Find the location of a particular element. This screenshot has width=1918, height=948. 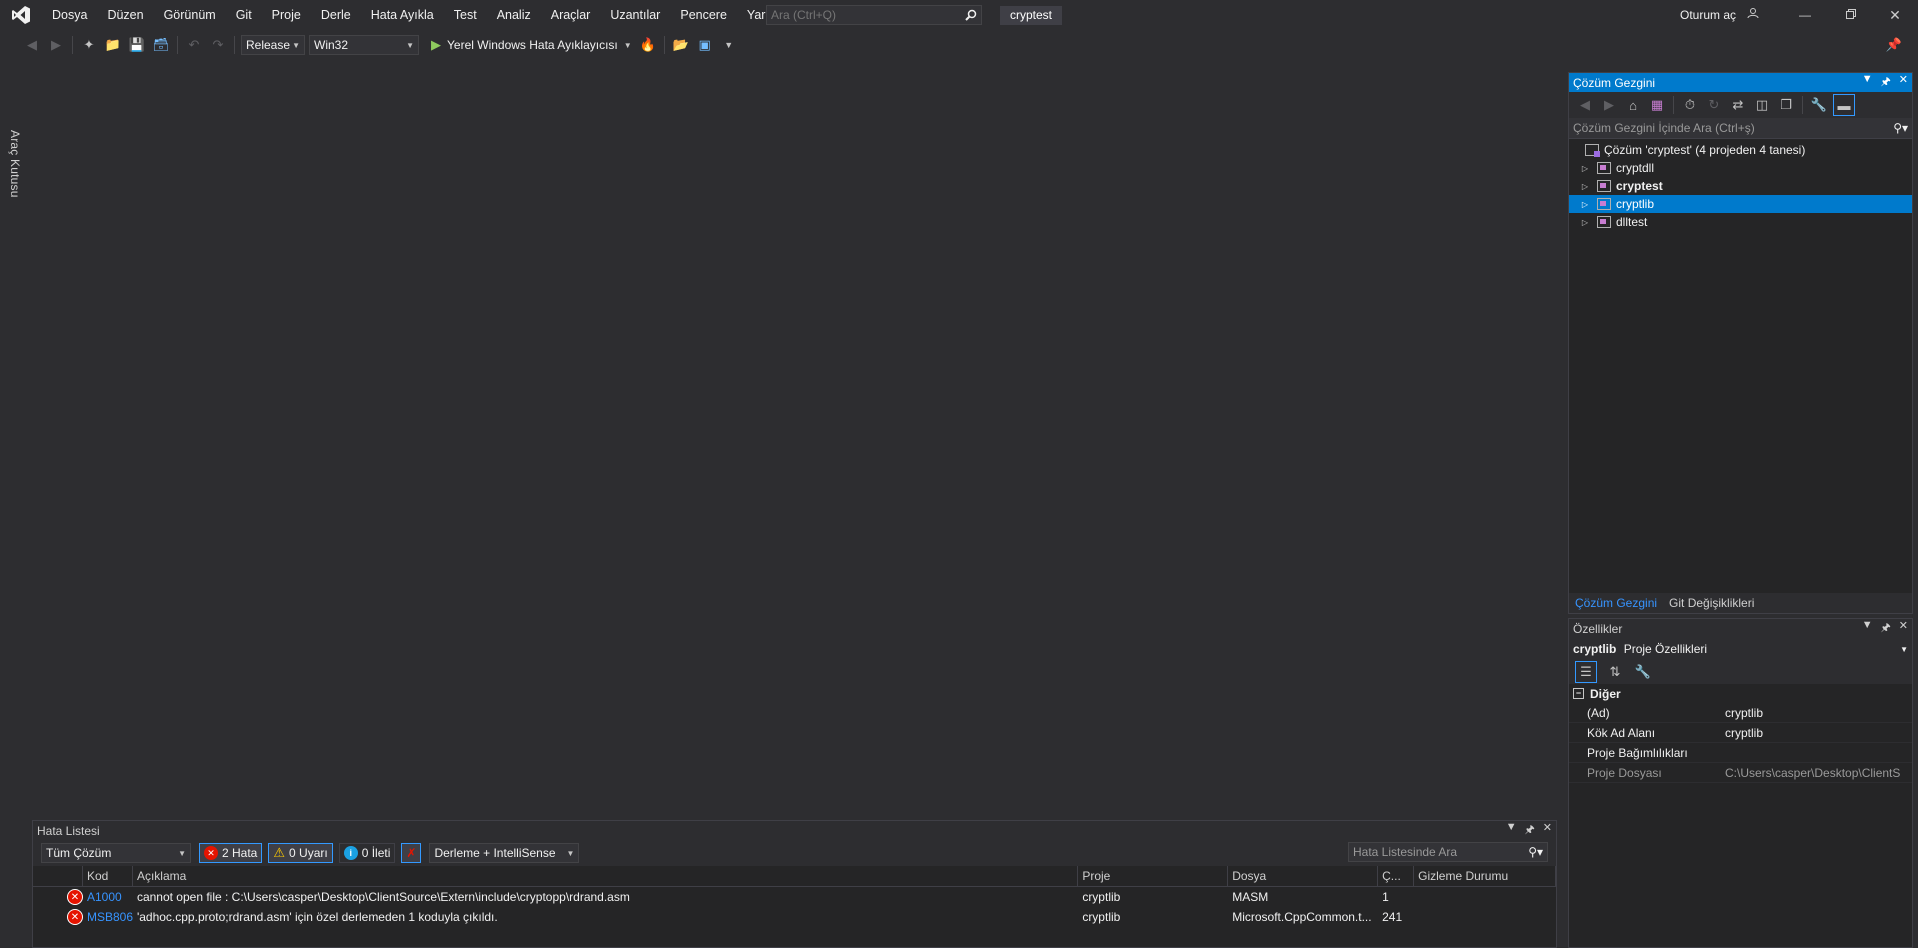

menu-file: Dosya is located at coordinates (69, 15).